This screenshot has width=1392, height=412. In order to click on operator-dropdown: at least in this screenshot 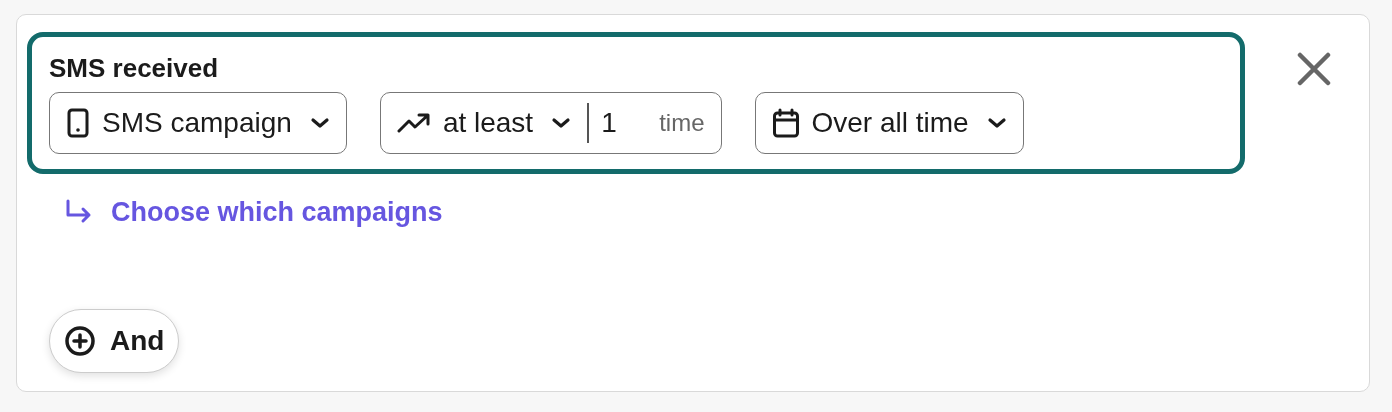, I will do `click(484, 123)`.